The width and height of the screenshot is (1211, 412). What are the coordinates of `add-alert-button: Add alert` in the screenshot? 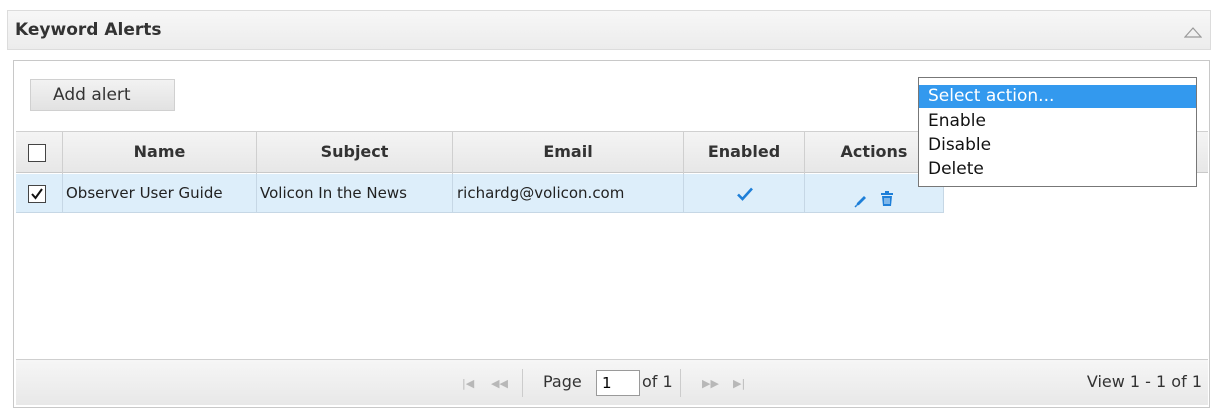 It's located at (102, 95).